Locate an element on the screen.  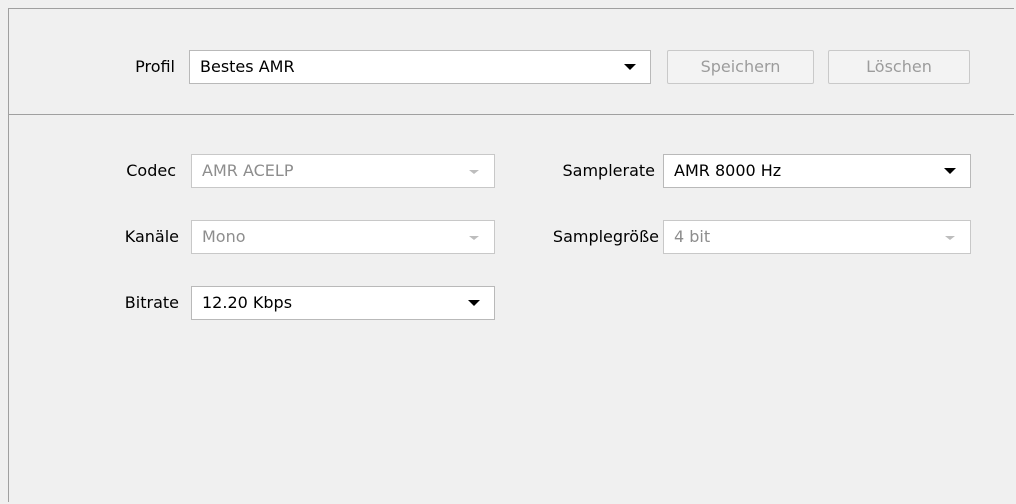
profile-value: Bestes AMR is located at coordinates (247, 66).